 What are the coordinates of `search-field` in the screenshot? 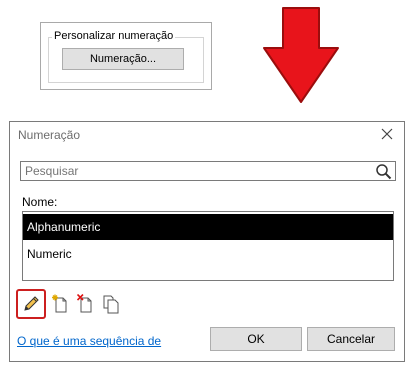 It's located at (208, 171).